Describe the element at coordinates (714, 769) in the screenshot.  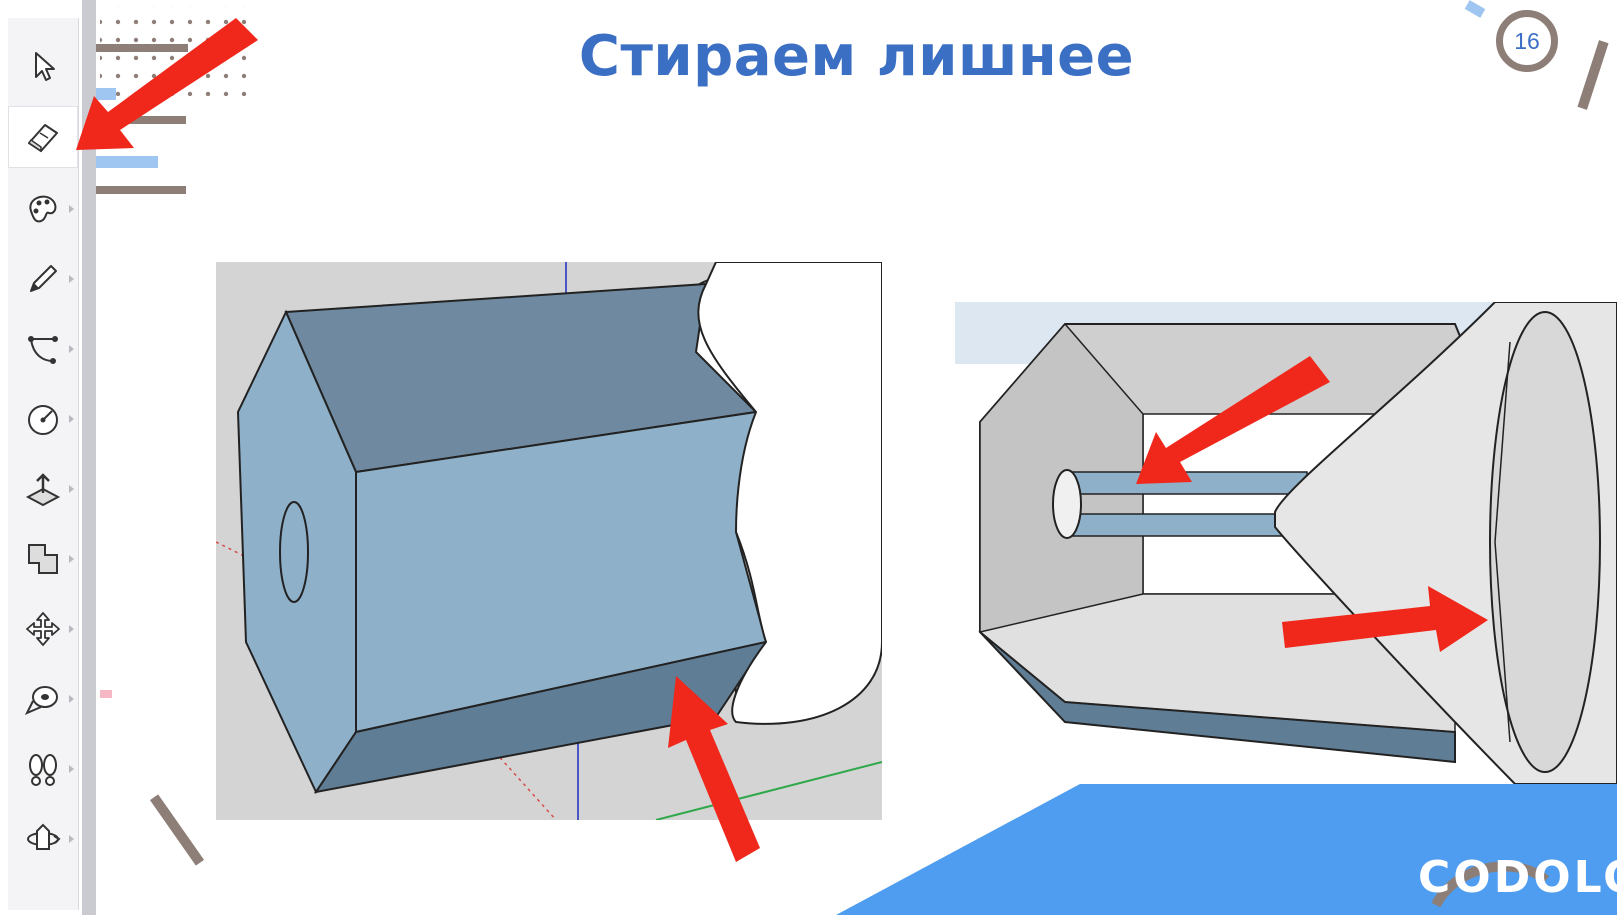
I see `arrow-to-bottom-edge` at that location.